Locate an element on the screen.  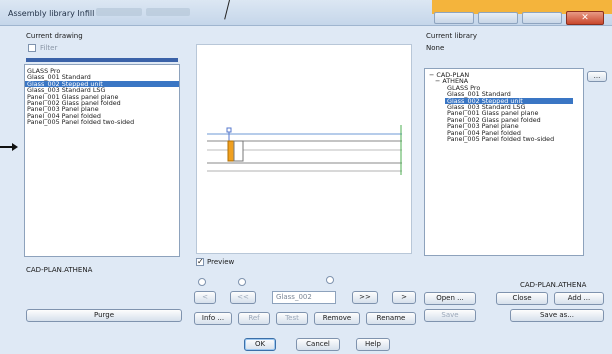
current-drawing-heading: Current drawing is located at coordinates (54, 36).